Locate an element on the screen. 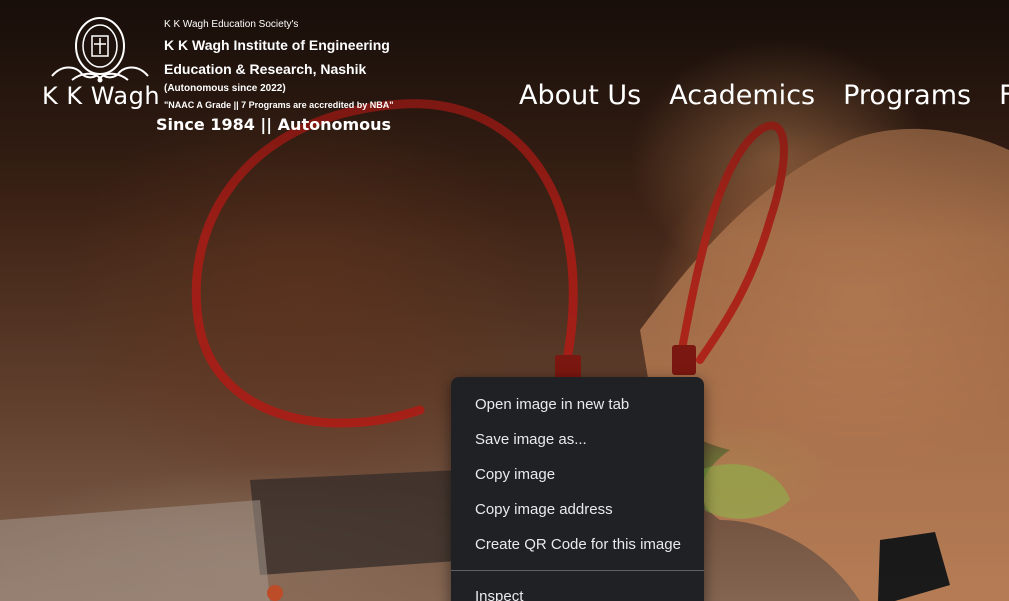  nav-faculty: Faculty is located at coordinates (1004, 96).